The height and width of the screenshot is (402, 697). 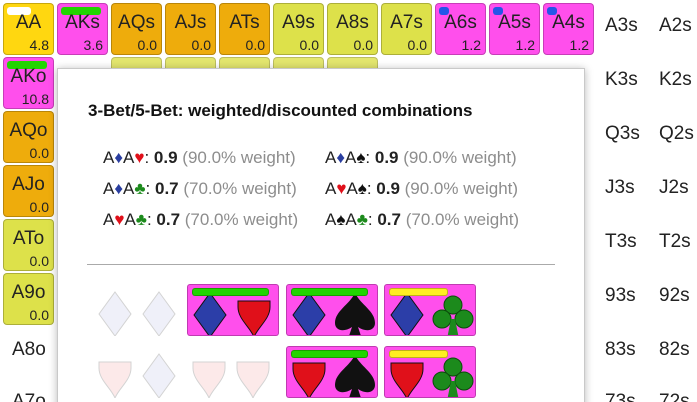 I want to click on grid-cell-82s: 82s, so click(x=674, y=350).